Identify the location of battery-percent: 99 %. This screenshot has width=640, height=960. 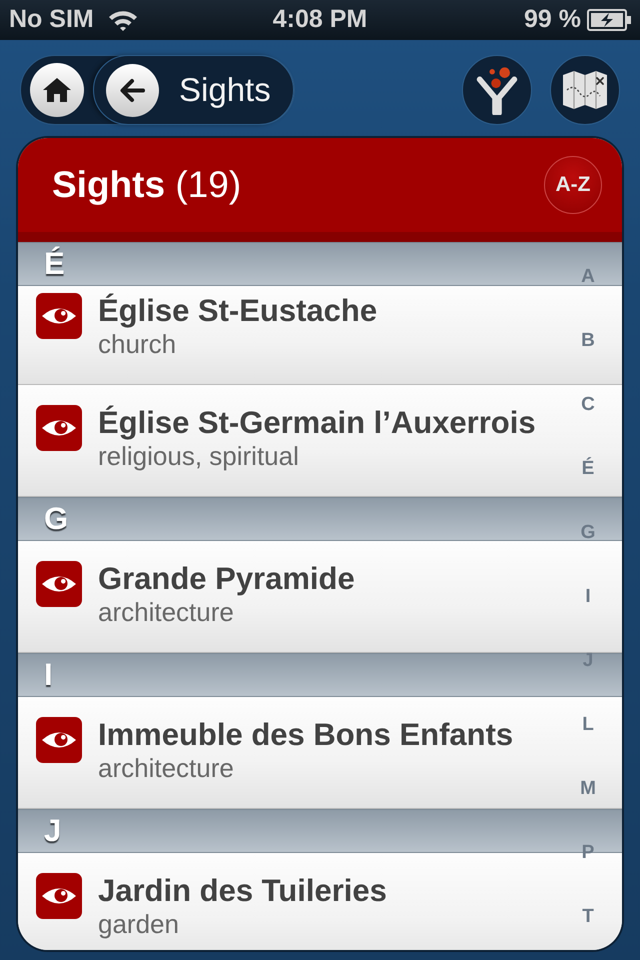
(552, 20).